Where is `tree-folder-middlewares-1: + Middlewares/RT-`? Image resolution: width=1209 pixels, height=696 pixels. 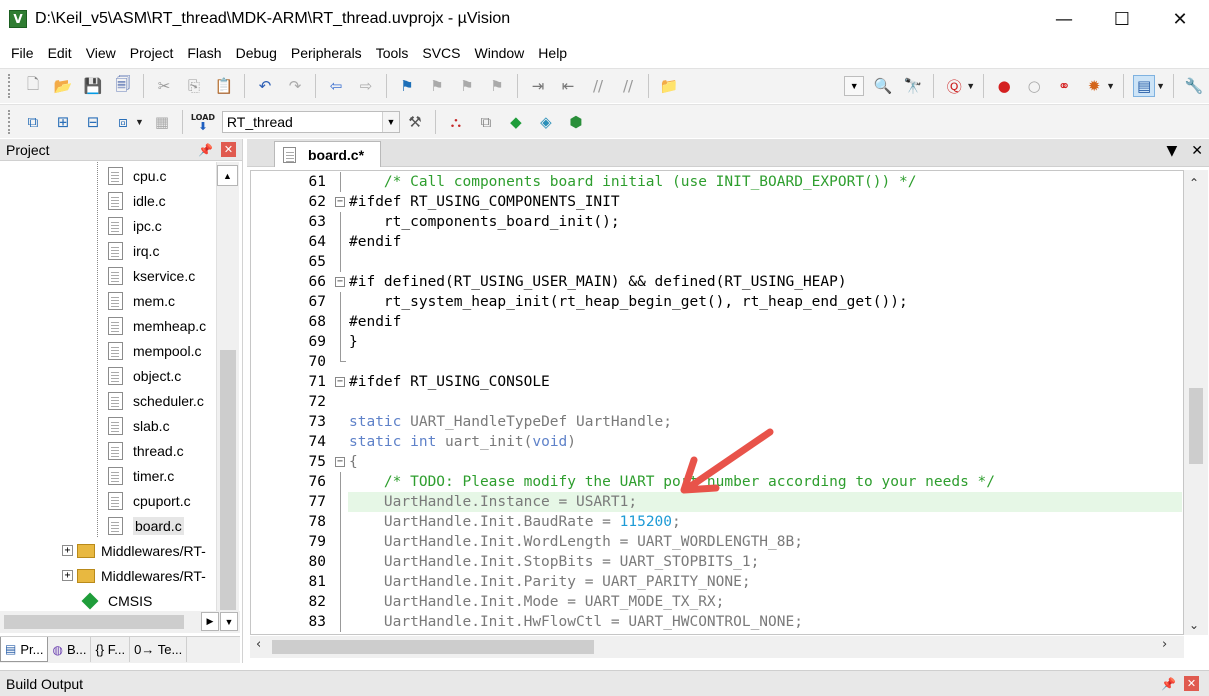
tree-folder-middlewares-1: + Middlewares/RT- is located at coordinates (134, 550).